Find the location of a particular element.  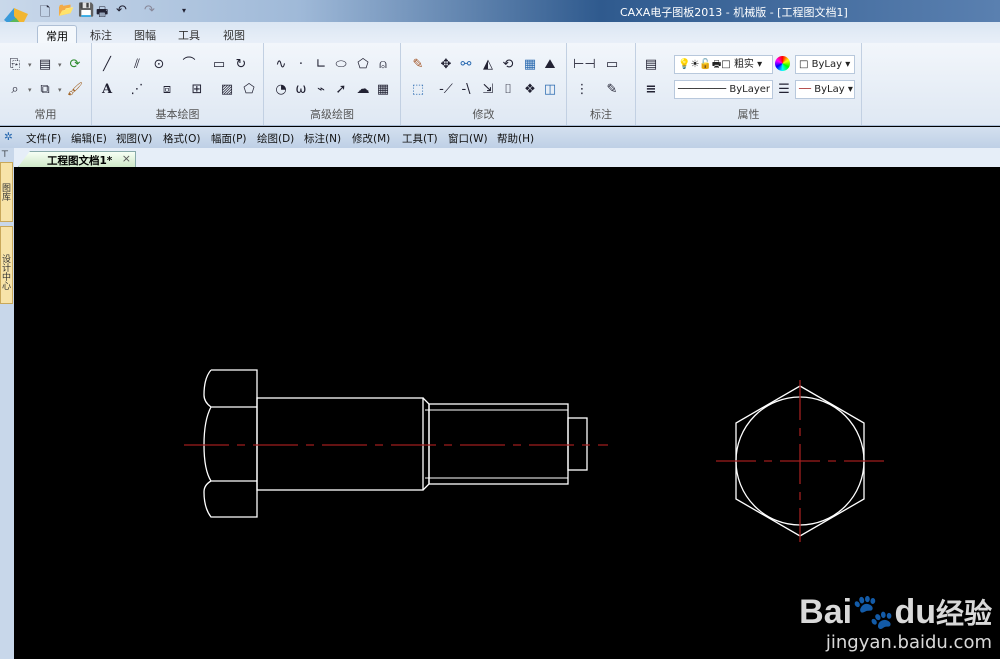

spline-icon: ∿ is located at coordinates (281, 65).